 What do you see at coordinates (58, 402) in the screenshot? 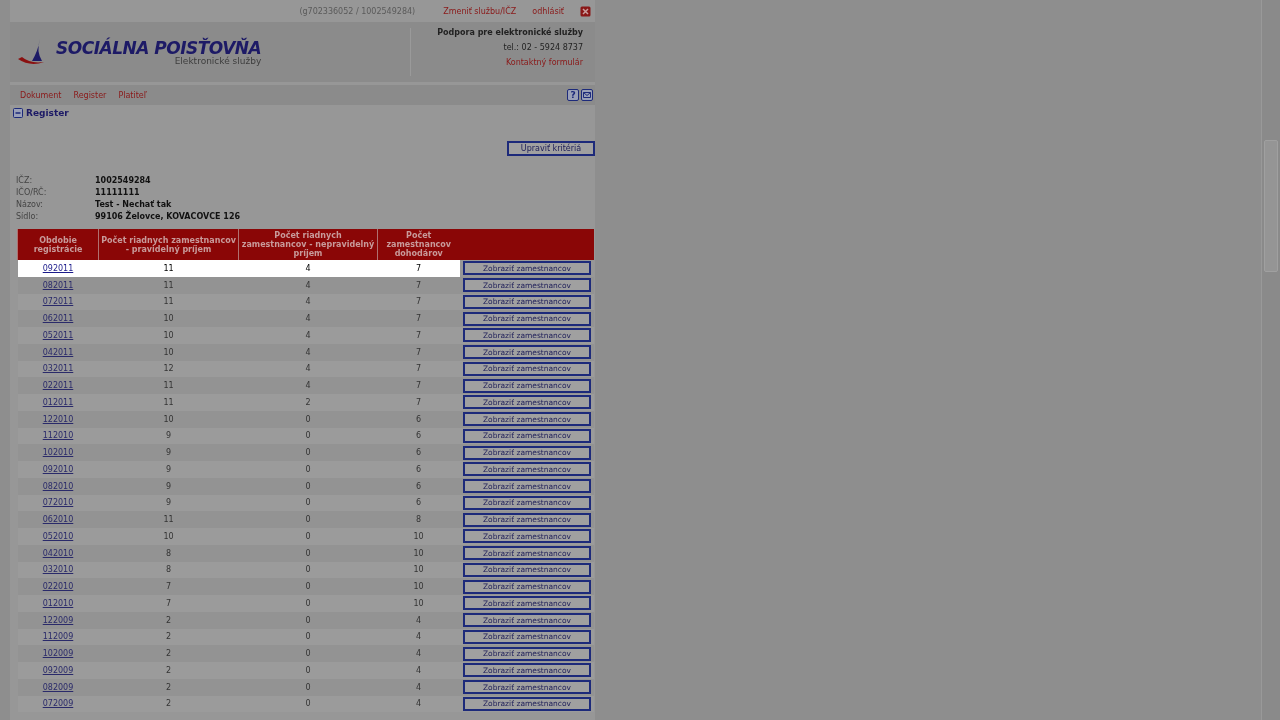
I see `period-link: 012011` at bounding box center [58, 402].